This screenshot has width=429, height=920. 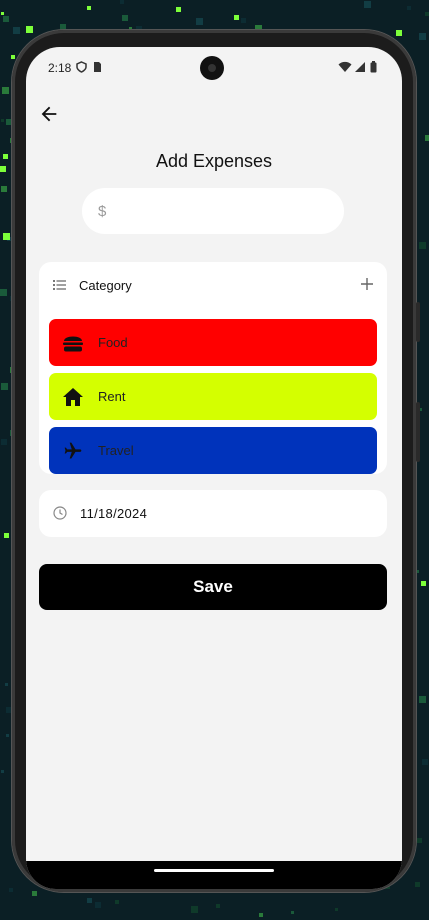 I want to click on category-item-rent: Rent, so click(x=213, y=396).